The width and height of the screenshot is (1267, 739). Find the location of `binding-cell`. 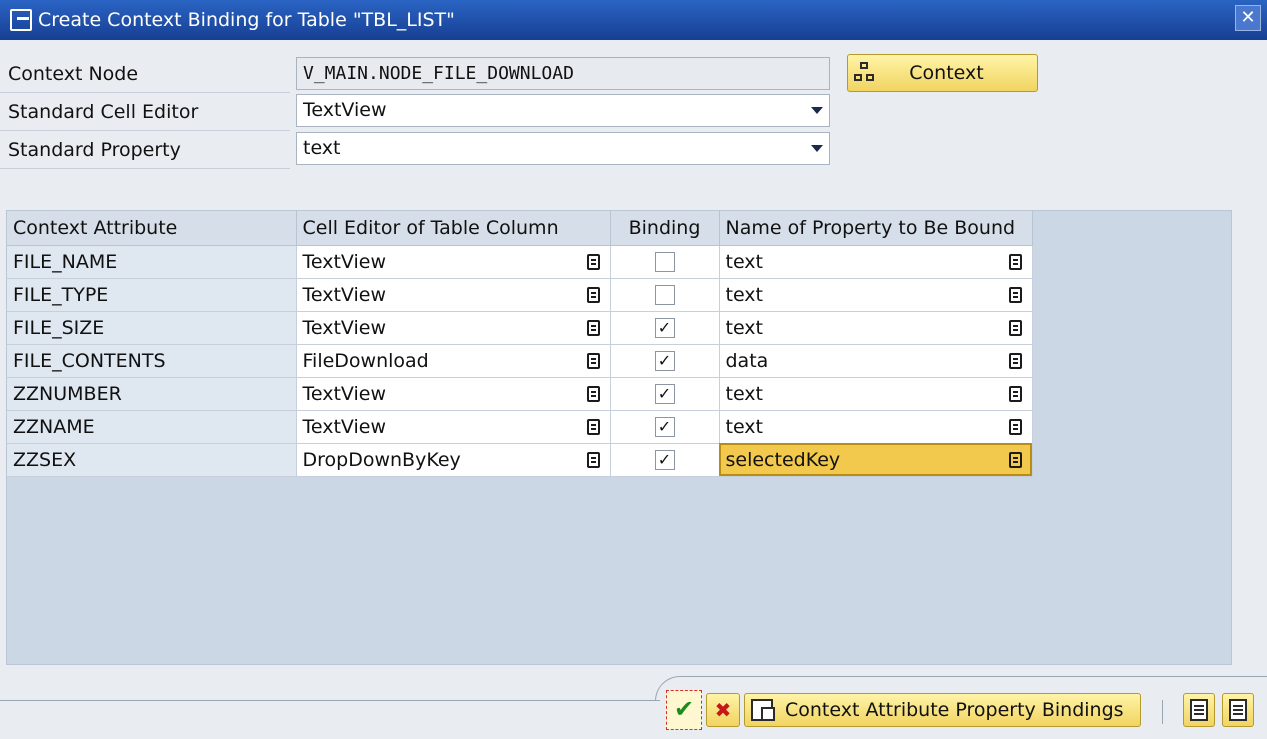

binding-cell is located at coordinates (665, 295).